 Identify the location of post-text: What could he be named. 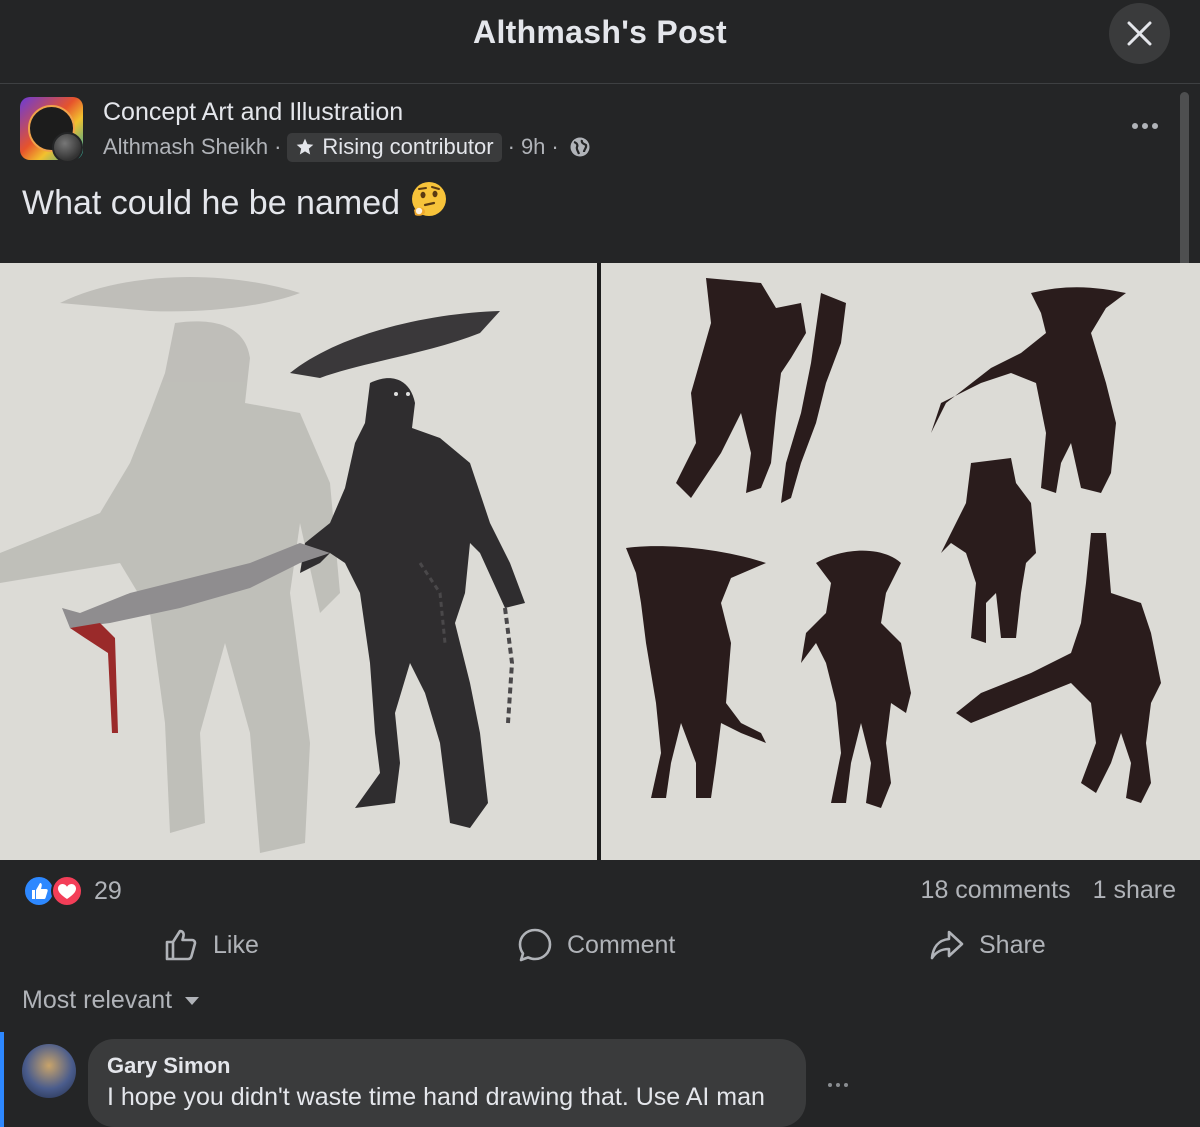
(211, 203).